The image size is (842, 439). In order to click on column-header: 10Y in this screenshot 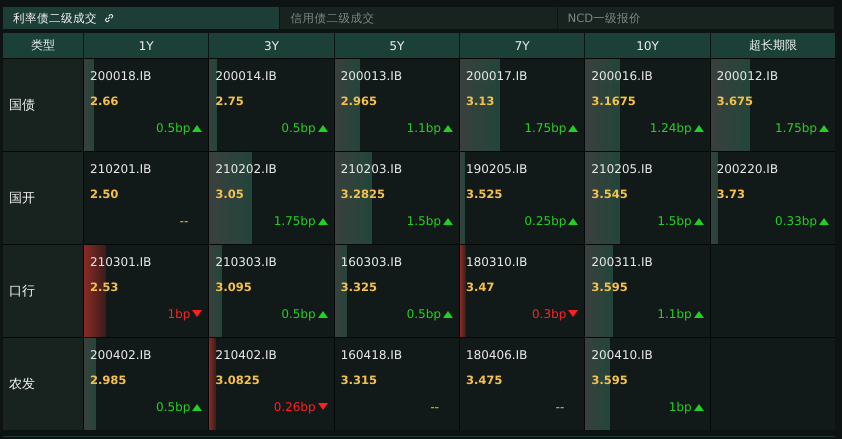, I will do `click(647, 45)`.